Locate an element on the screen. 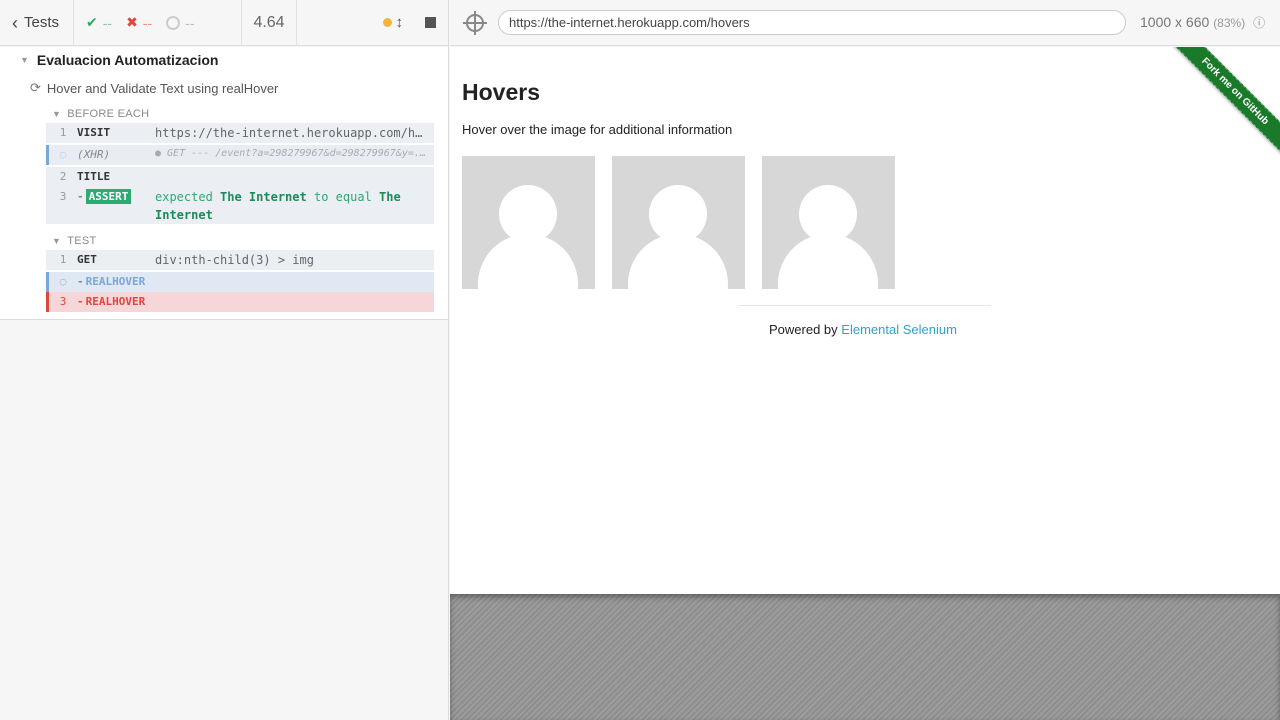 Image resolution: width=1280 pixels, height=720 pixels. running-indicator-icon is located at coordinates (387, 22).